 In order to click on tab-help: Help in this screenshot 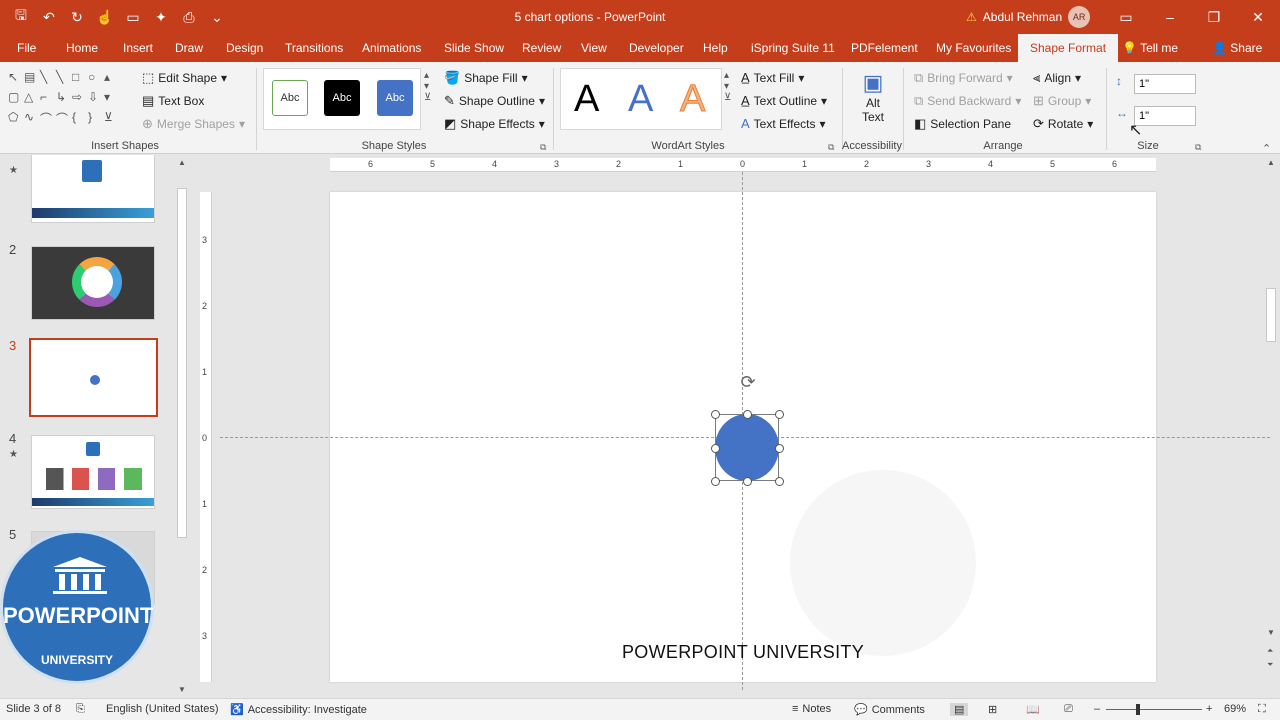, I will do `click(715, 48)`.